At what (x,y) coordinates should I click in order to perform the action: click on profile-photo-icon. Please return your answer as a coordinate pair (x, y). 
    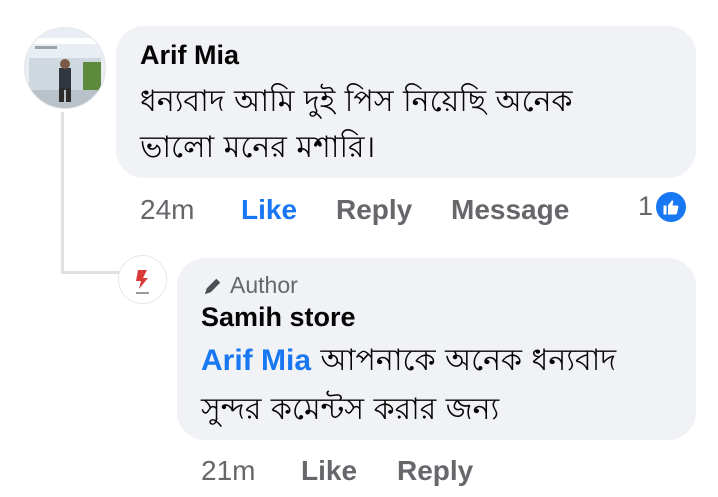
    Looking at the image, I should click on (65, 68).